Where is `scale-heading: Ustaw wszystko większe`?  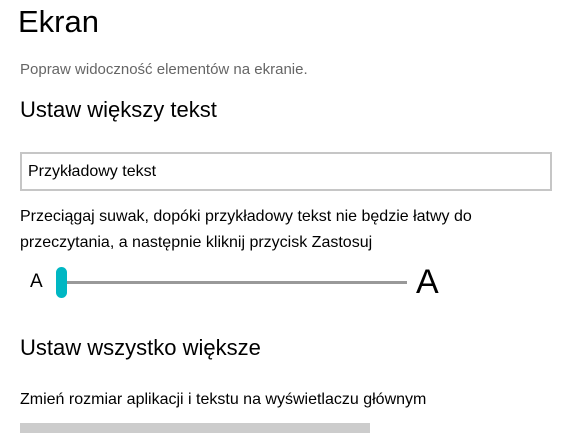
scale-heading: Ustaw wszystko większe is located at coordinates (140, 347).